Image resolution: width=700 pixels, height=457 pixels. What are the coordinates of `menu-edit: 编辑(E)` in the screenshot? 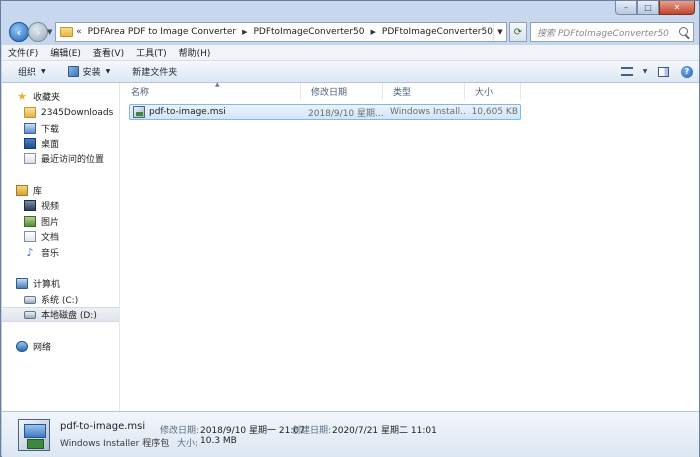 It's located at (65, 52).